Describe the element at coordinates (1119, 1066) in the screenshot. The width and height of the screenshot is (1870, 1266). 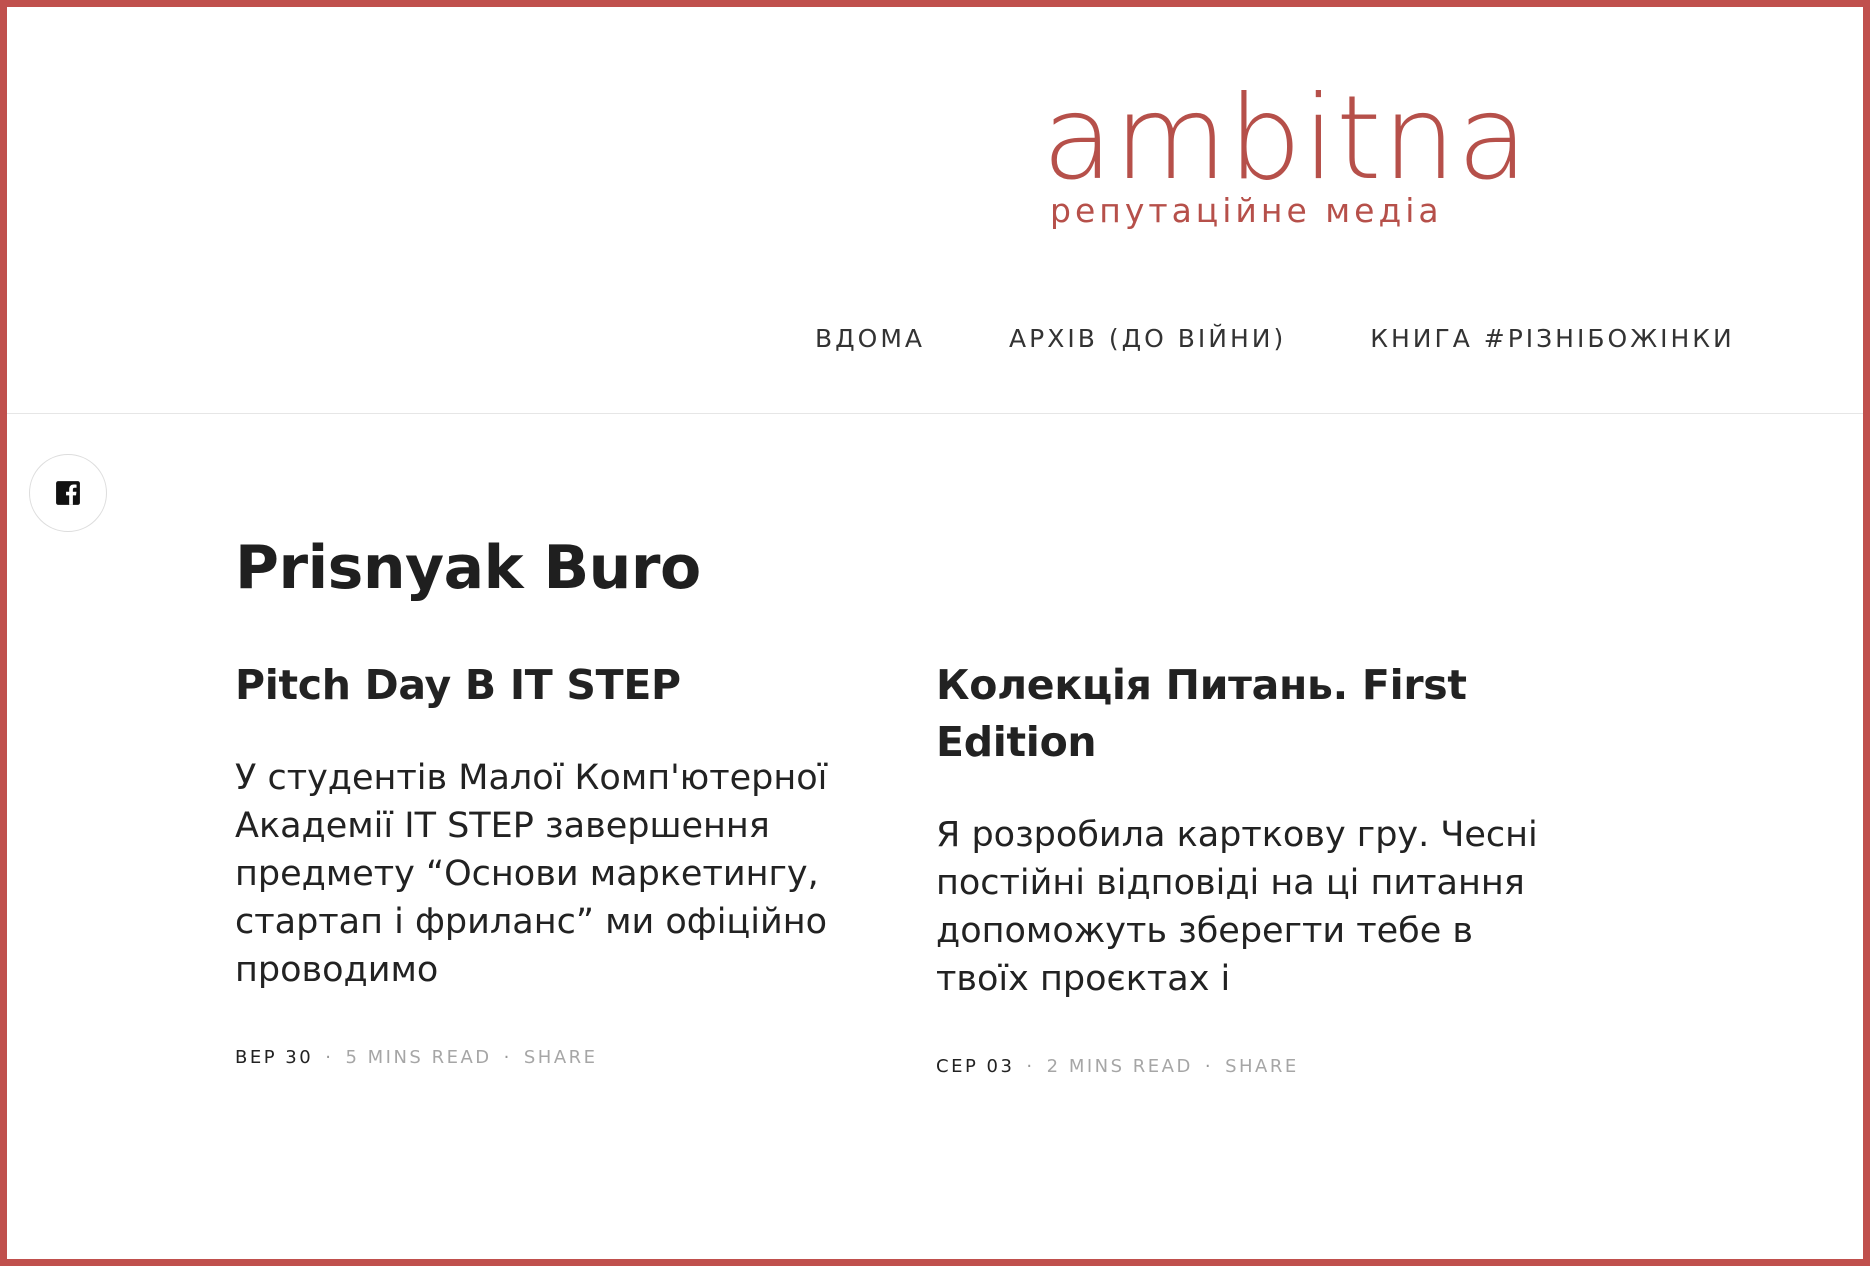
I see `post-read-time: 2 MINS READ` at that location.